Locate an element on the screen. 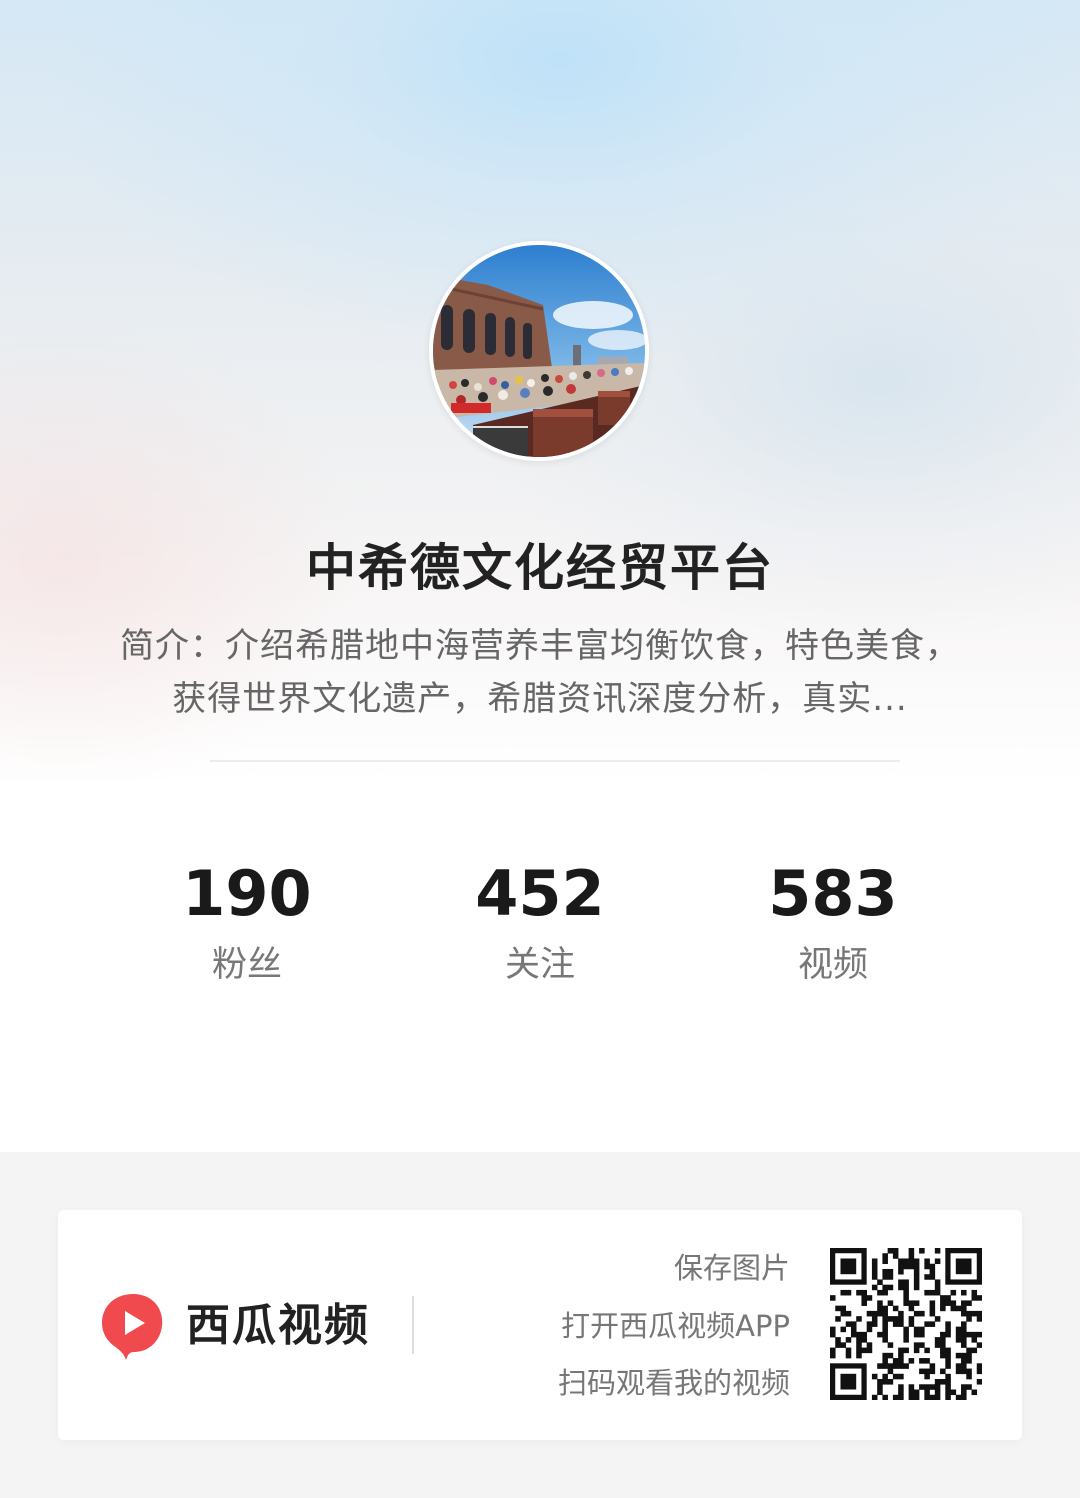 The height and width of the screenshot is (1498, 1080). stat-following-label: 关注 is located at coordinates (539, 965).